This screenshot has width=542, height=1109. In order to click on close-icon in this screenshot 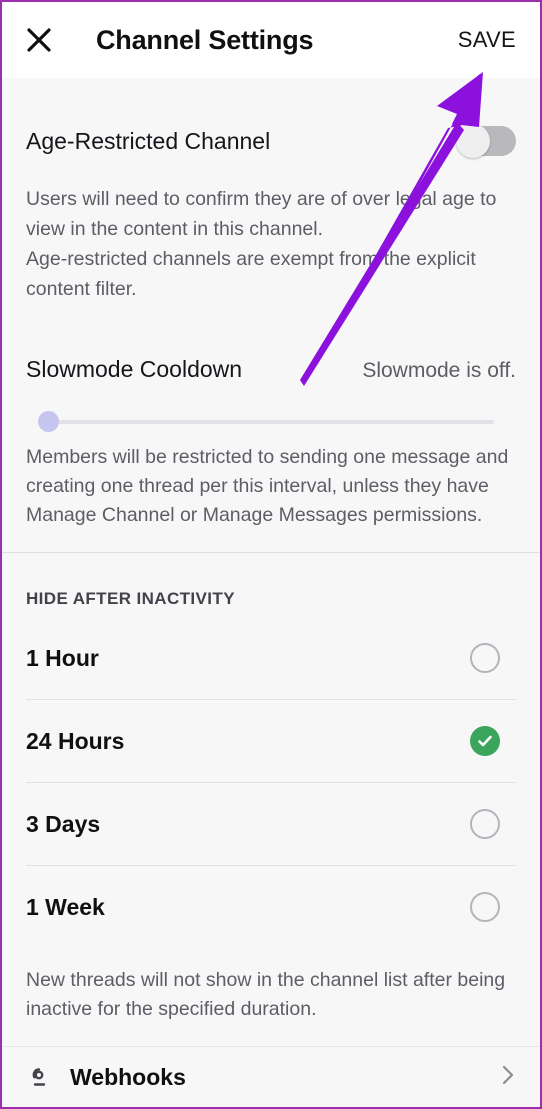, I will do `click(39, 40)`.